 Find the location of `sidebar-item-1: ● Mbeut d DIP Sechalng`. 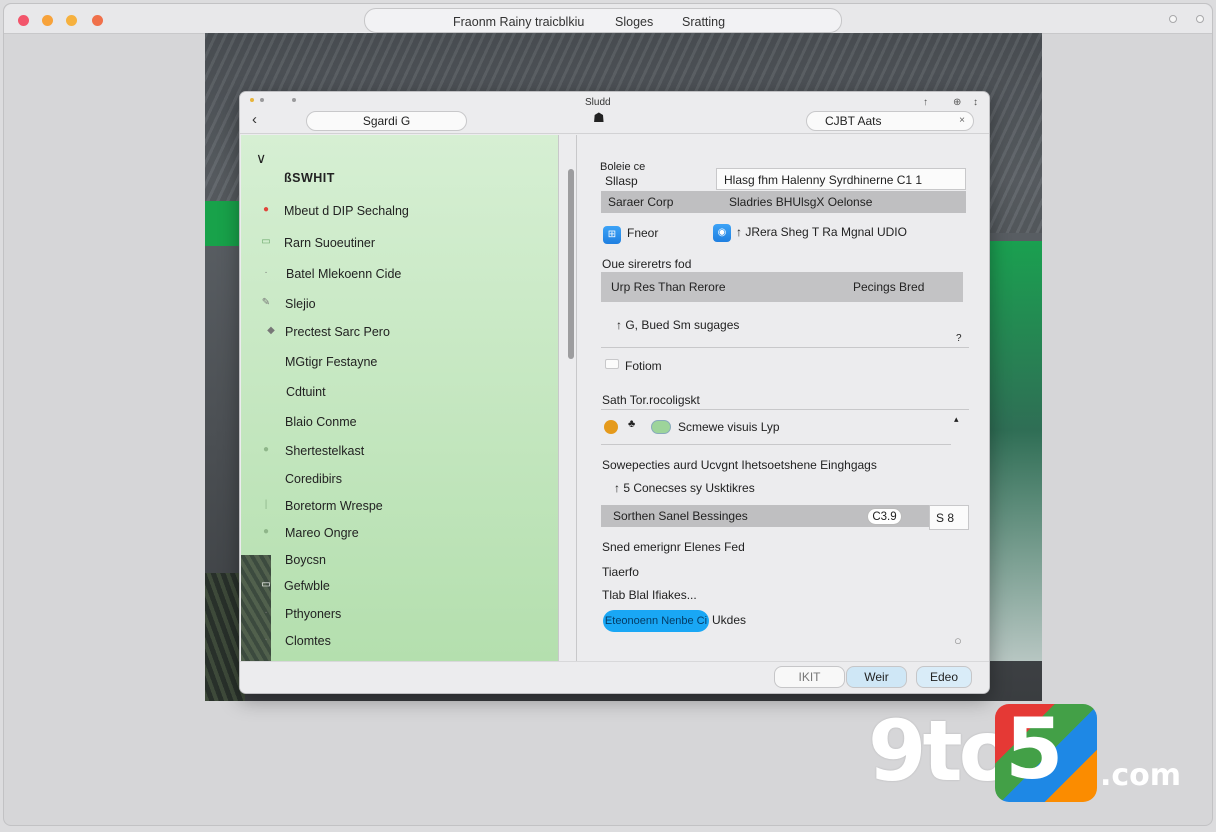

sidebar-item-1: ● Mbeut d DIP Sechalng is located at coordinates (400, 212).